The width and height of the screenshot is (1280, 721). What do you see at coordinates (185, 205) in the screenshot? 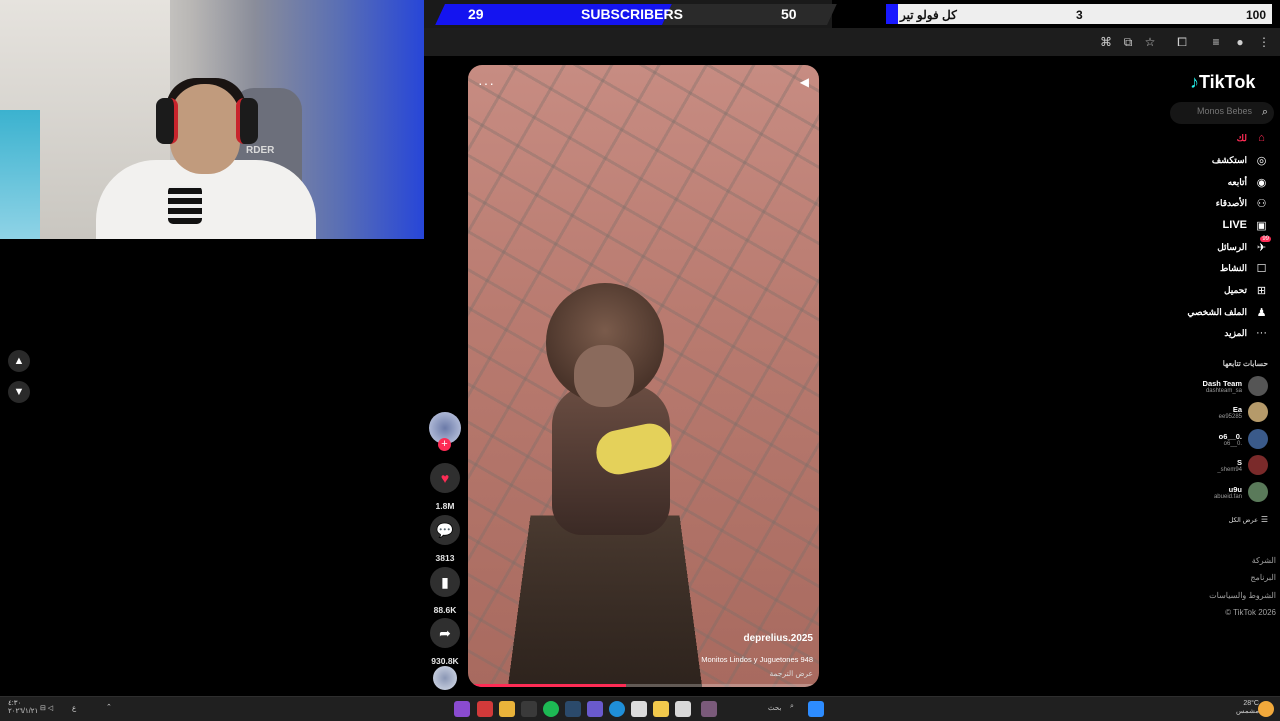
I see `microphone` at bounding box center [185, 205].